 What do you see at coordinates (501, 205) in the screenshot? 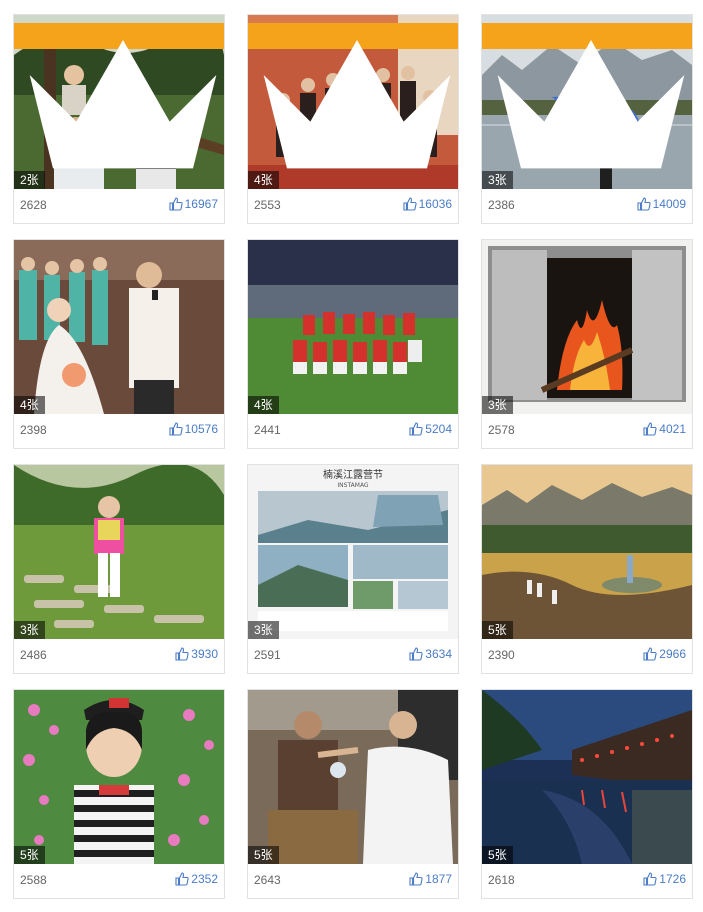
I see `entry-id: 2386` at bounding box center [501, 205].